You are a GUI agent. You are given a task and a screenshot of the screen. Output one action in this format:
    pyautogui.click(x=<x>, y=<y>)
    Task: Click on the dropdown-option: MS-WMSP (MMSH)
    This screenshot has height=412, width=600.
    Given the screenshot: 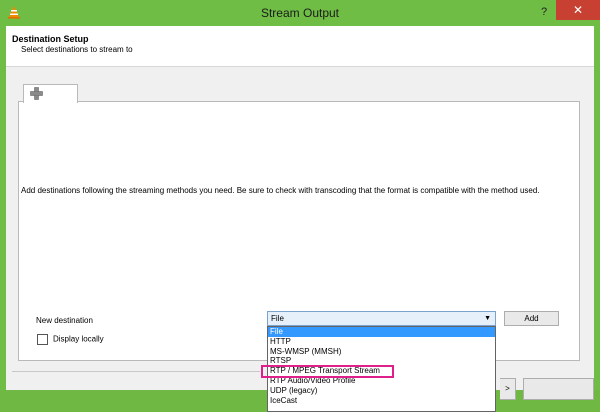 What is the action you would take?
    pyautogui.click(x=381, y=352)
    